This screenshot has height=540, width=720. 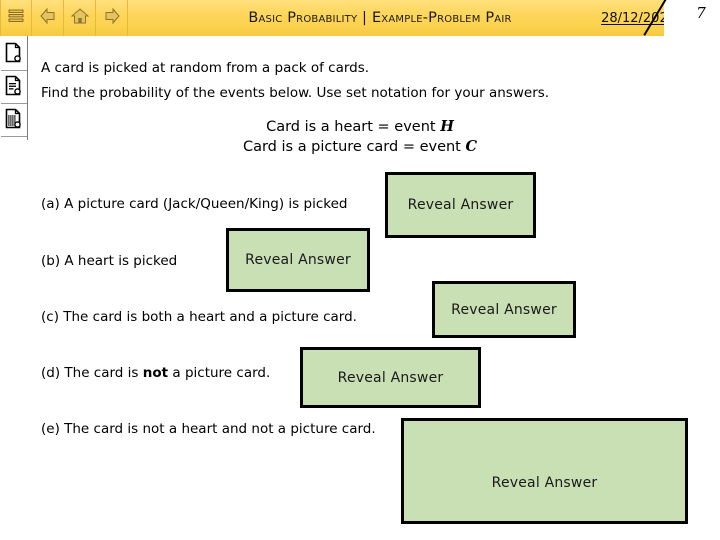 I want to click on event-picture-text: Card is a picture card = event, so click(x=354, y=147).